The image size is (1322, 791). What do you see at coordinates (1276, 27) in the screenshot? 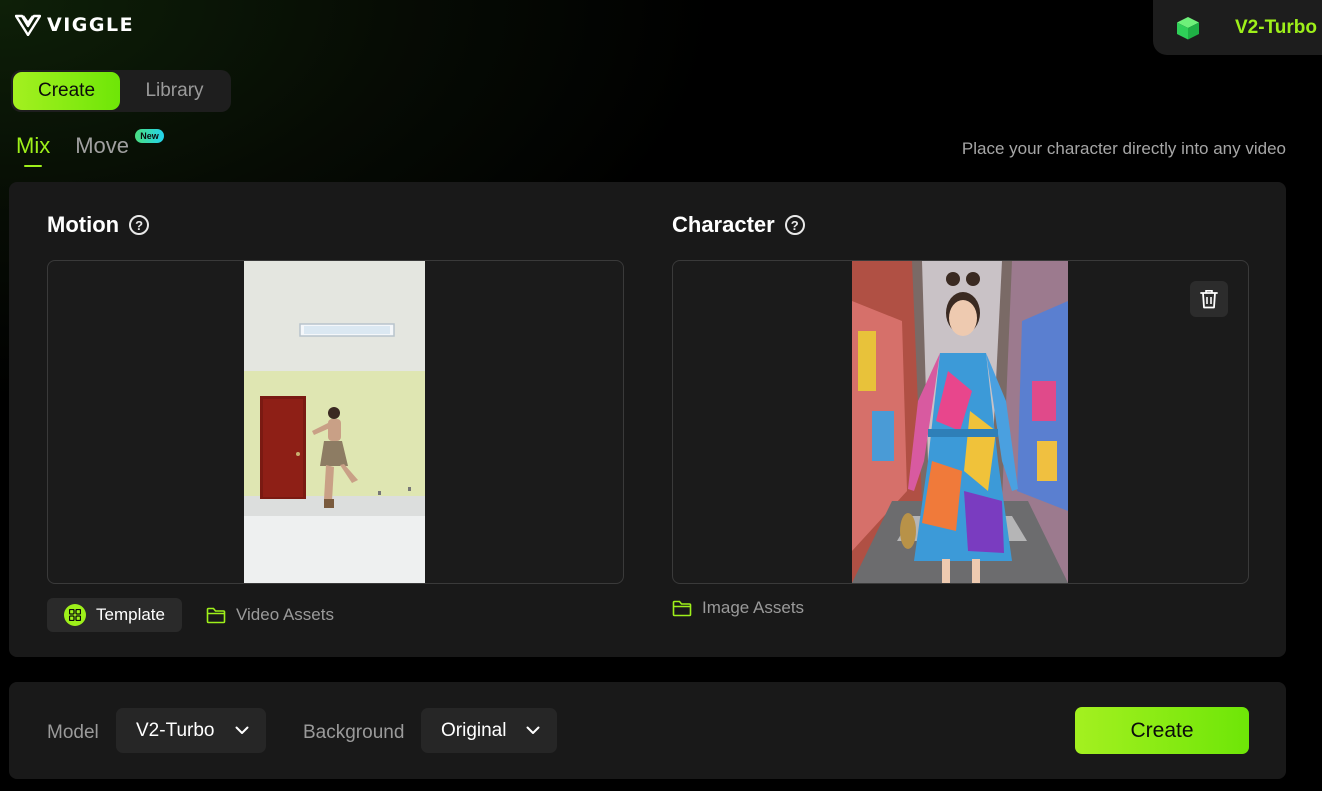
I see `plan-label: V2-Turbo` at bounding box center [1276, 27].